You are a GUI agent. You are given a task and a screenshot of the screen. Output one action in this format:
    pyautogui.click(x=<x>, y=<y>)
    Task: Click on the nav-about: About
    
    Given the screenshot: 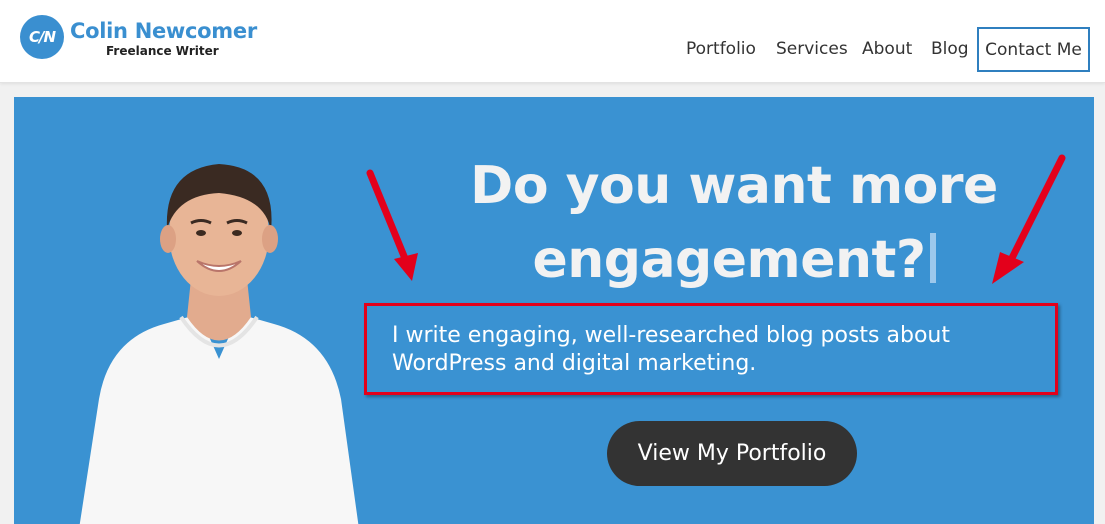 What is the action you would take?
    pyautogui.click(x=887, y=49)
    